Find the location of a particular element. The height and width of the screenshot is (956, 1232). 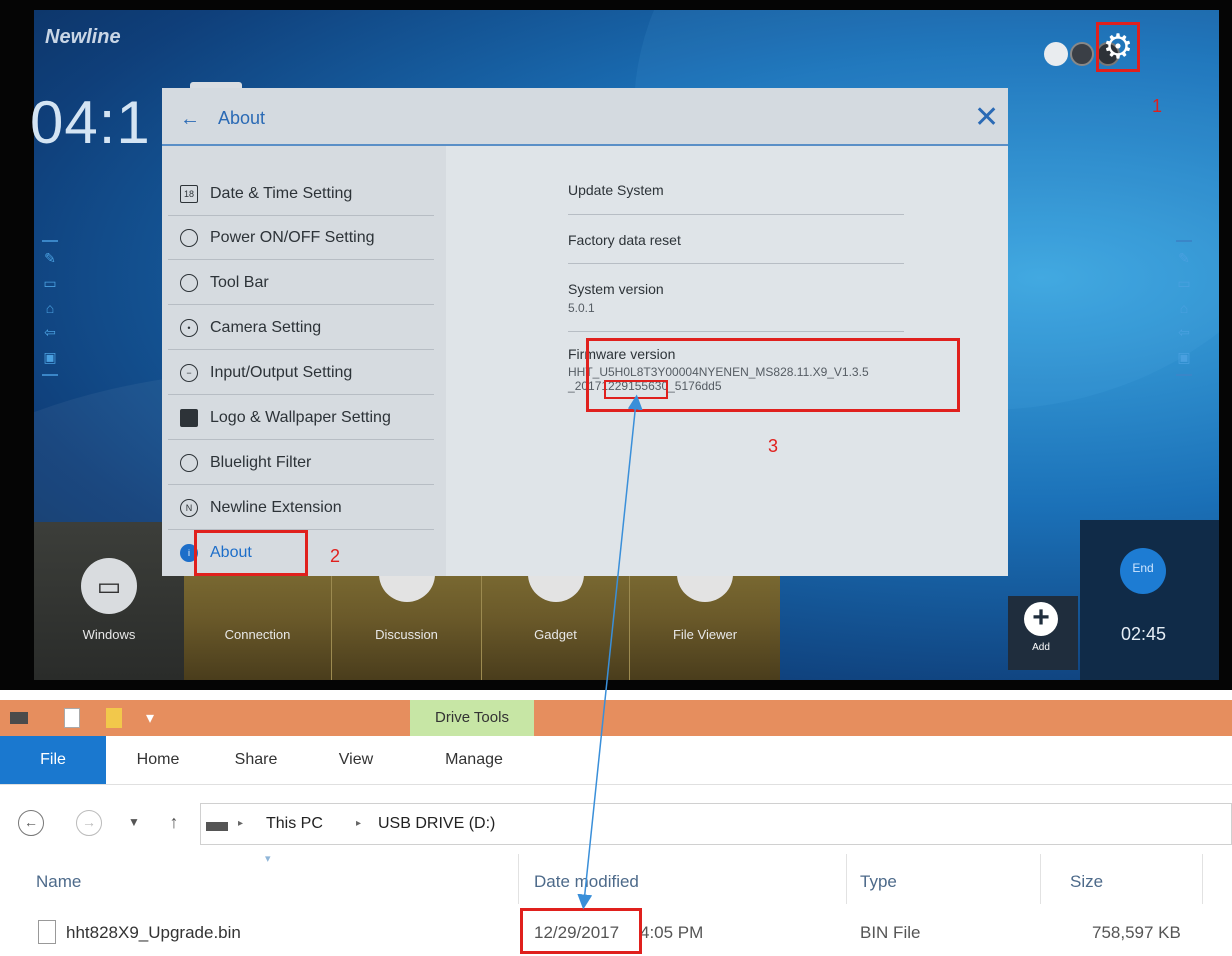

file-name: hht828X9_Upgrade.bin is located at coordinates (153, 933).